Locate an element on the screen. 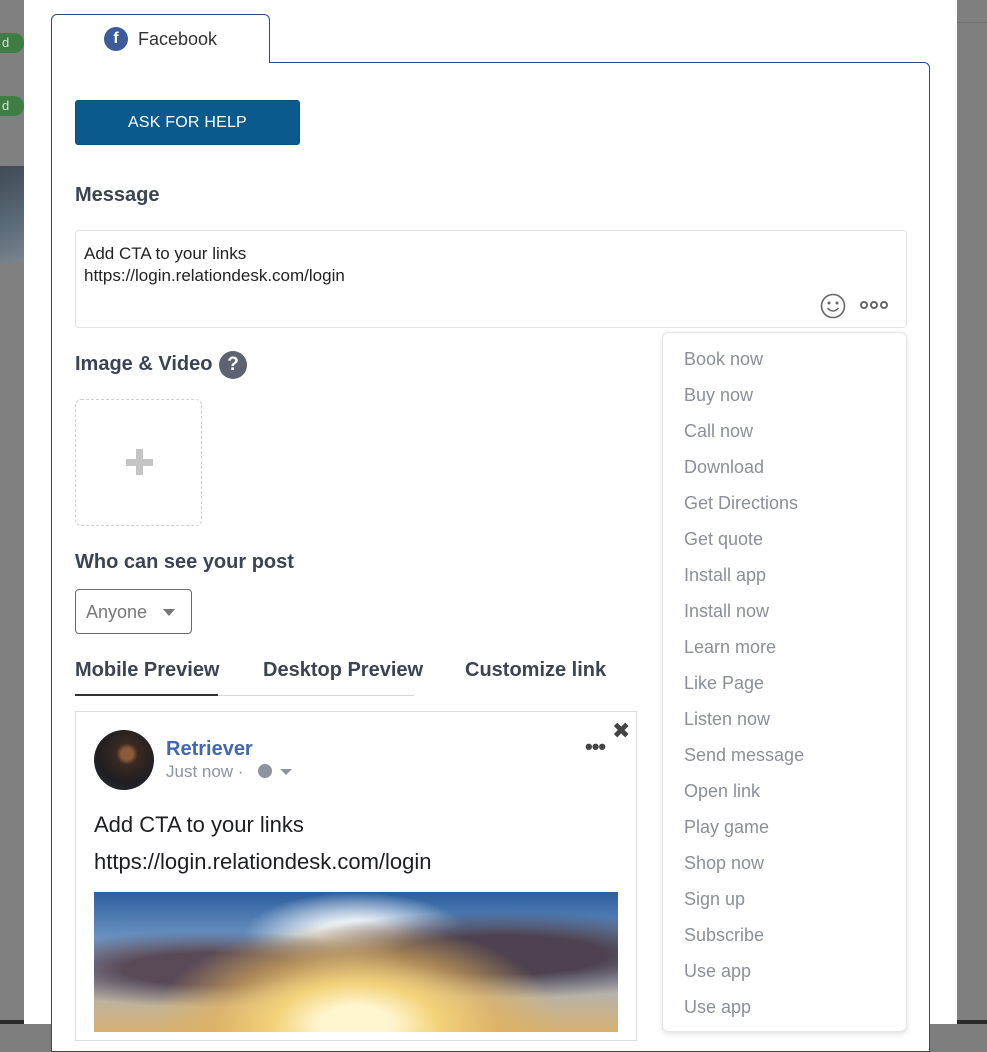  menu-item-get-quote: Get quote is located at coordinates (723, 539).